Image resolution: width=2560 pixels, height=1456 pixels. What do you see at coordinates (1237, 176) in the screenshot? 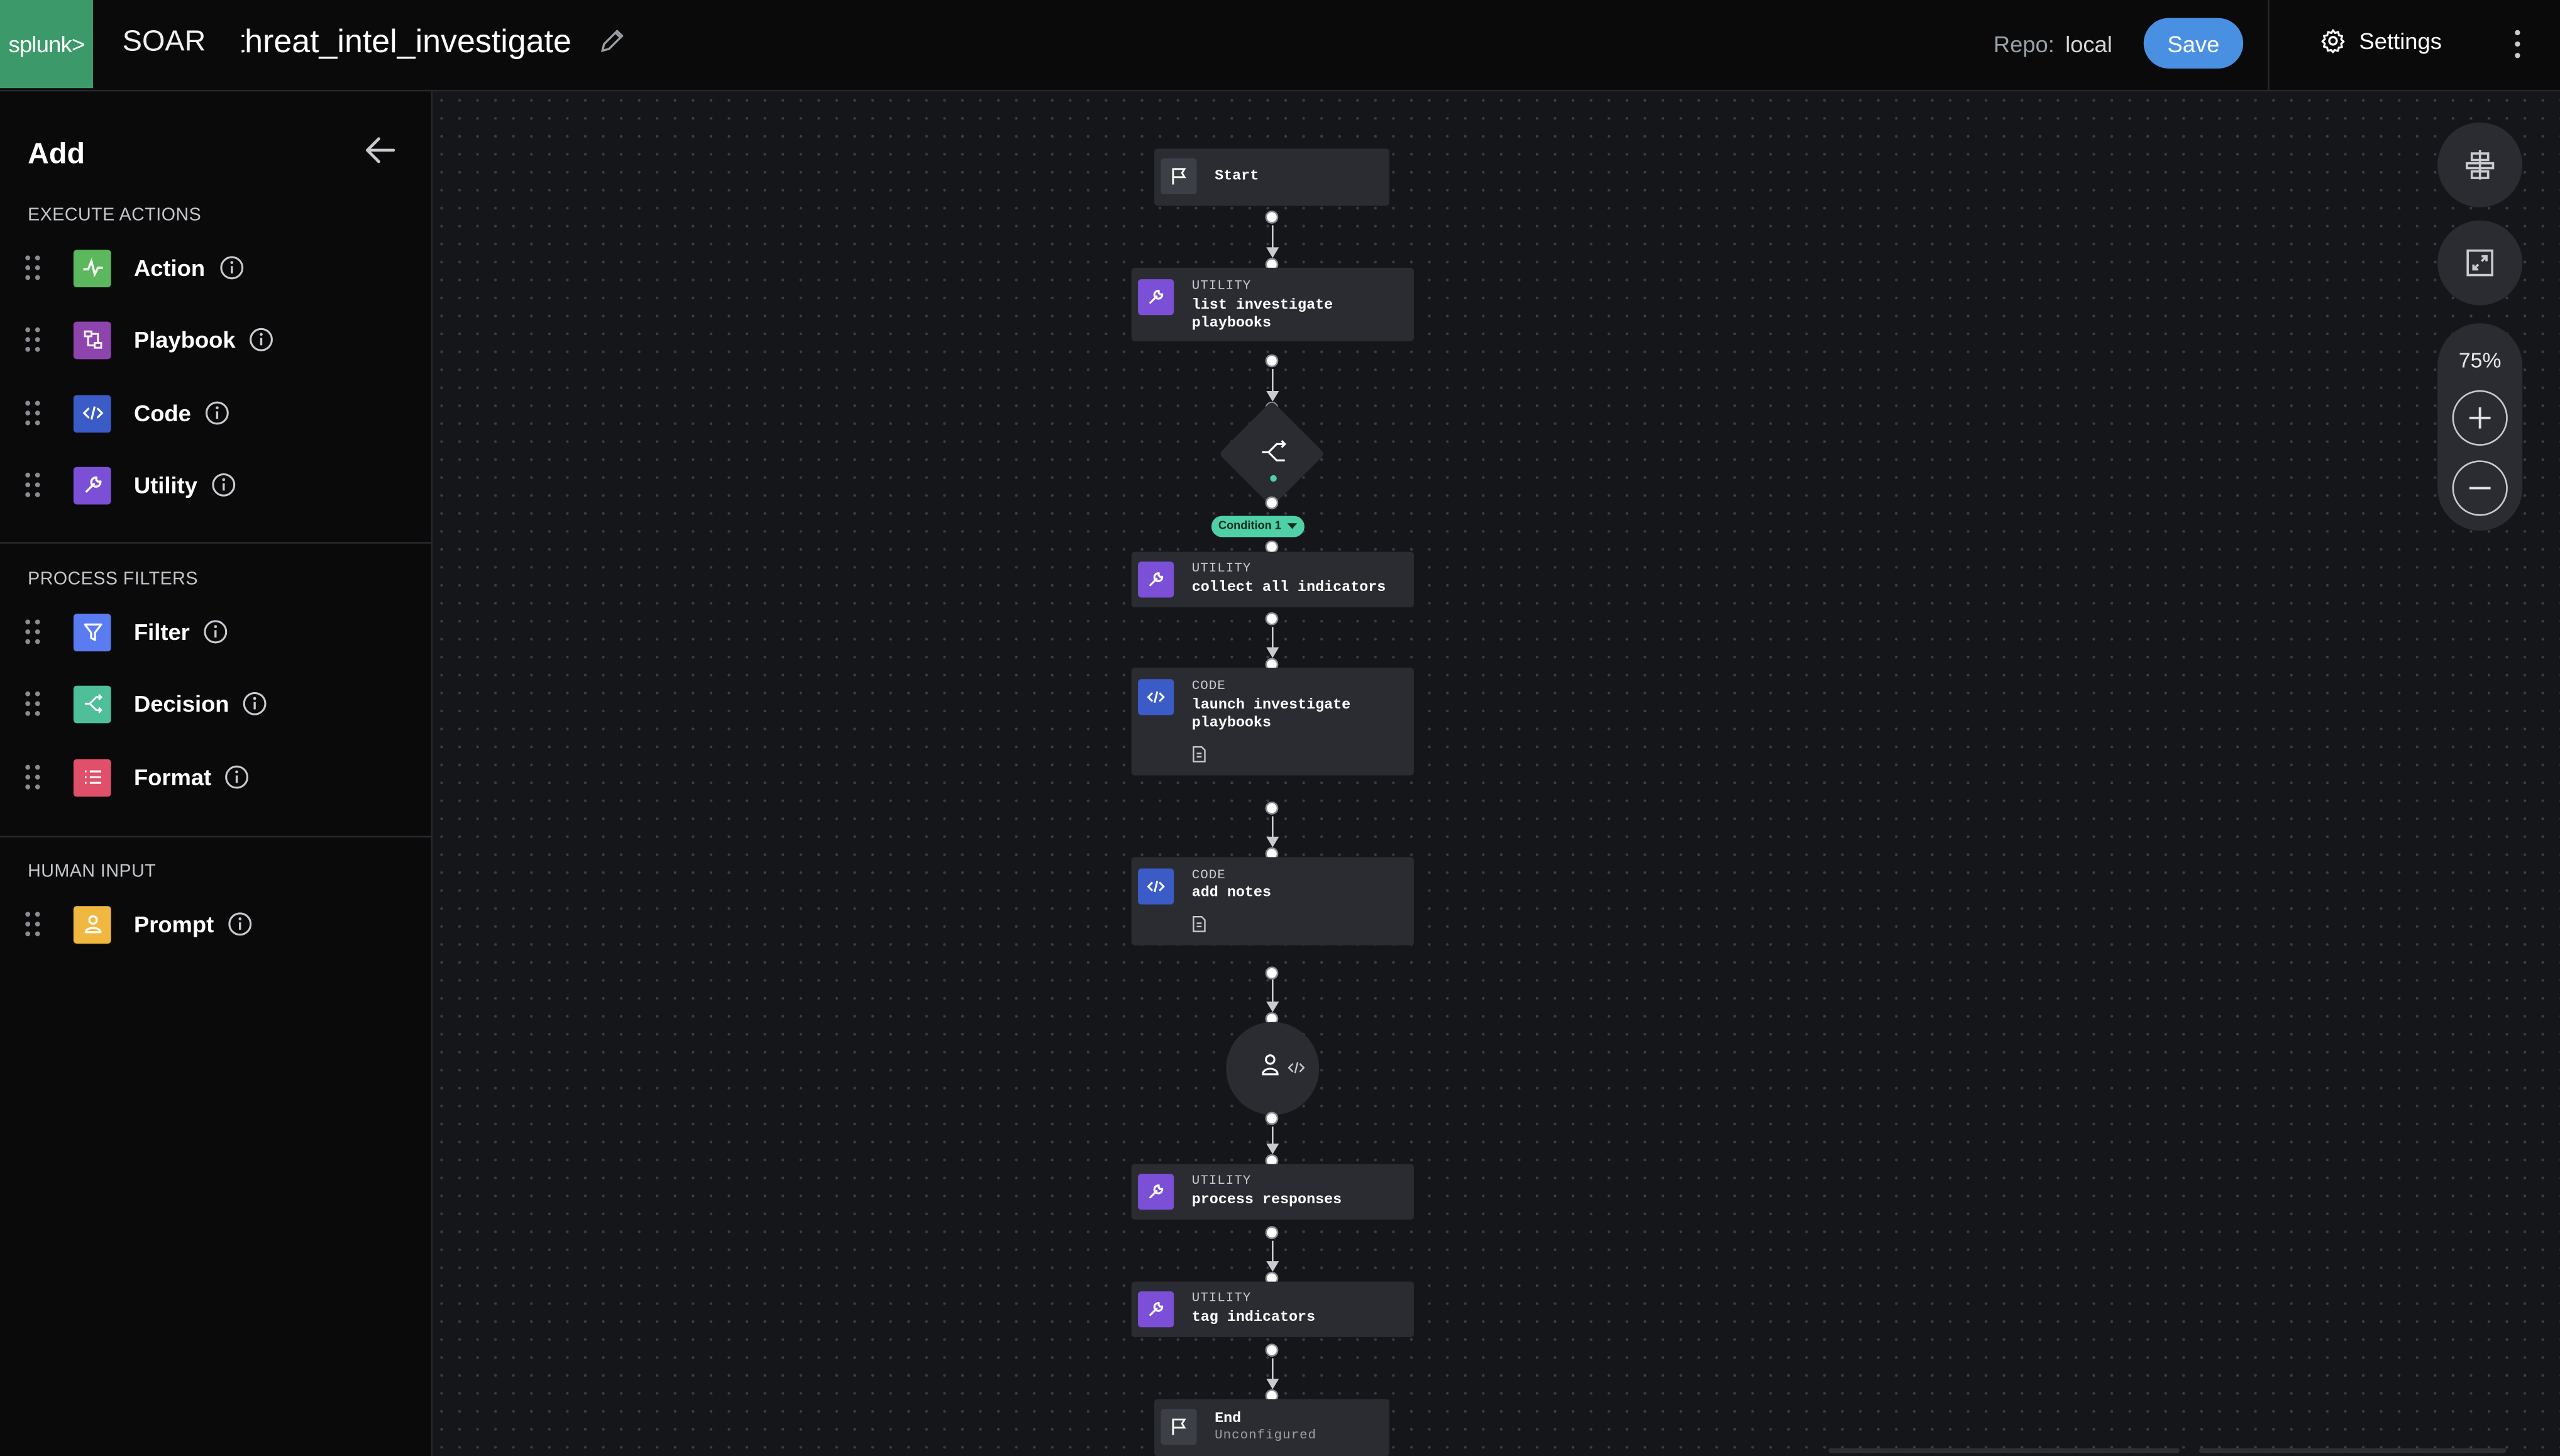
I see `node-name: Start` at bounding box center [1237, 176].